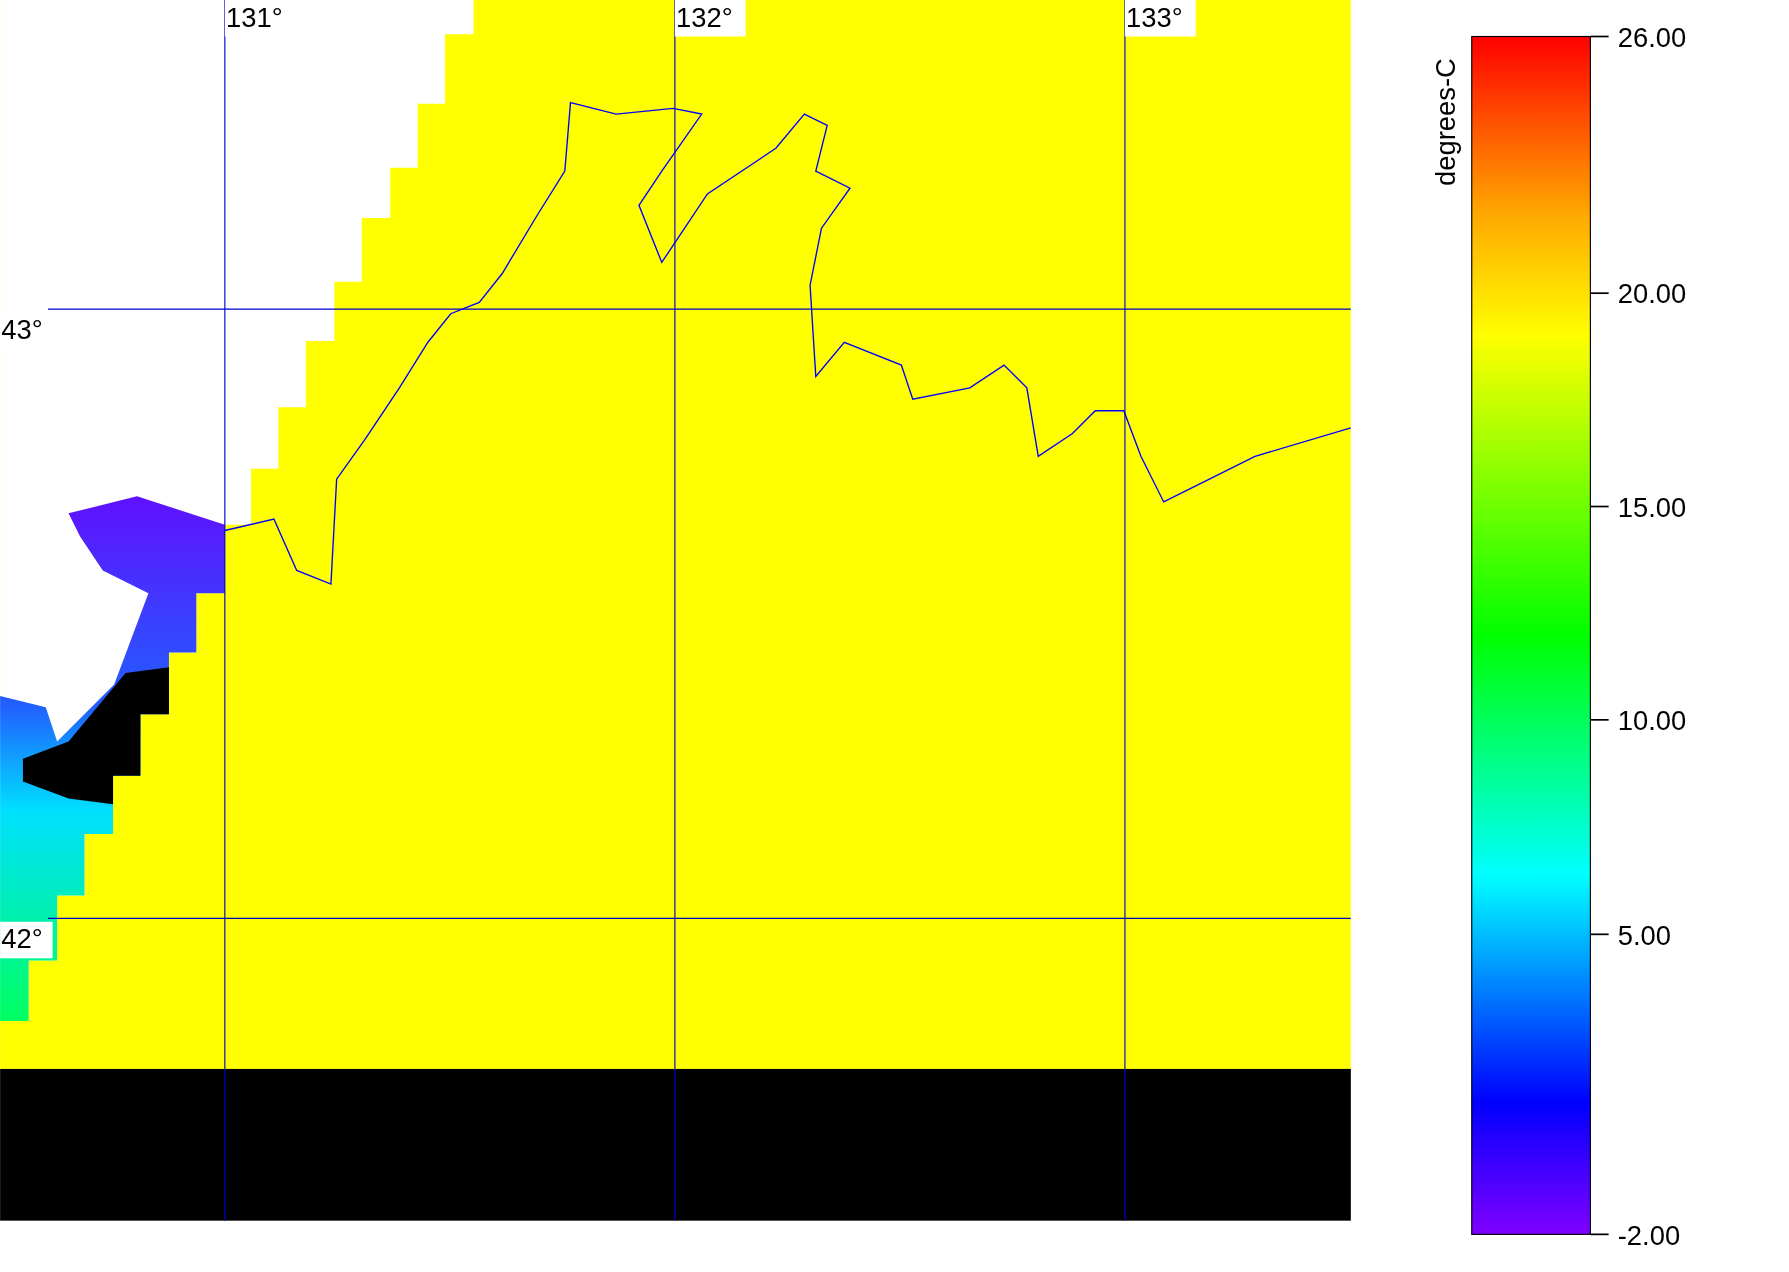  I want to click on tick-label: 15.00, so click(1652, 507).